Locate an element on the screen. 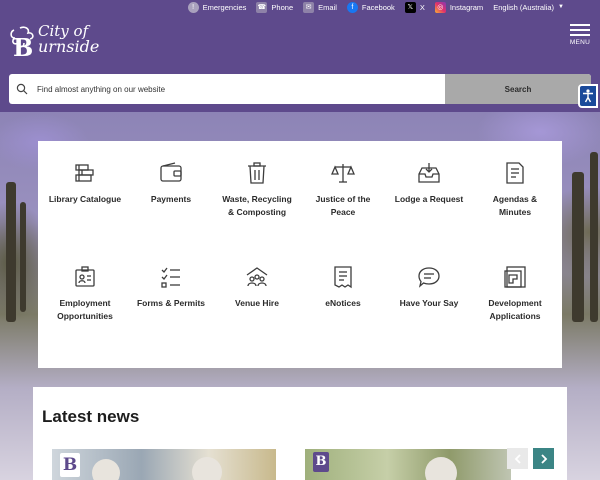  quick-link-have-your-say: Have Your Say is located at coordinates (429, 287).